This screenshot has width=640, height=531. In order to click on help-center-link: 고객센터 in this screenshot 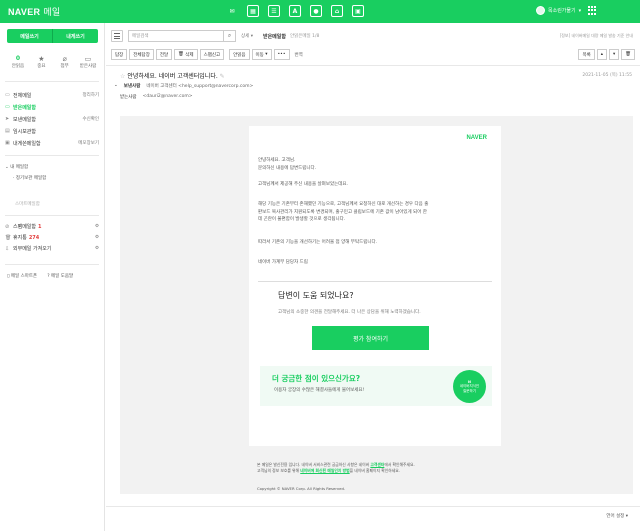, I will do `click(377, 464)`.